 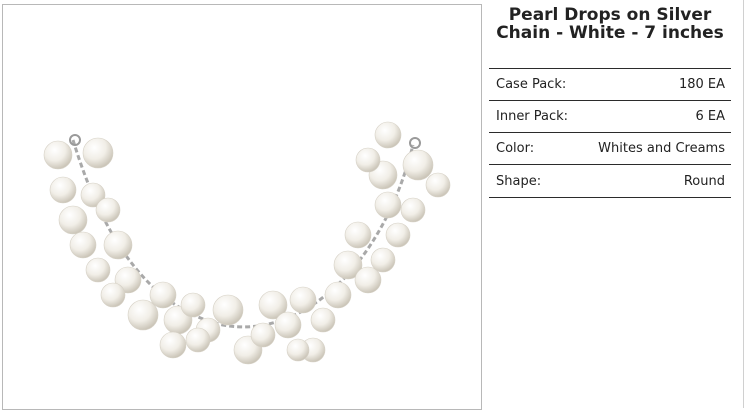 I want to click on attribute-label: Inner Pack:, so click(x=532, y=116).